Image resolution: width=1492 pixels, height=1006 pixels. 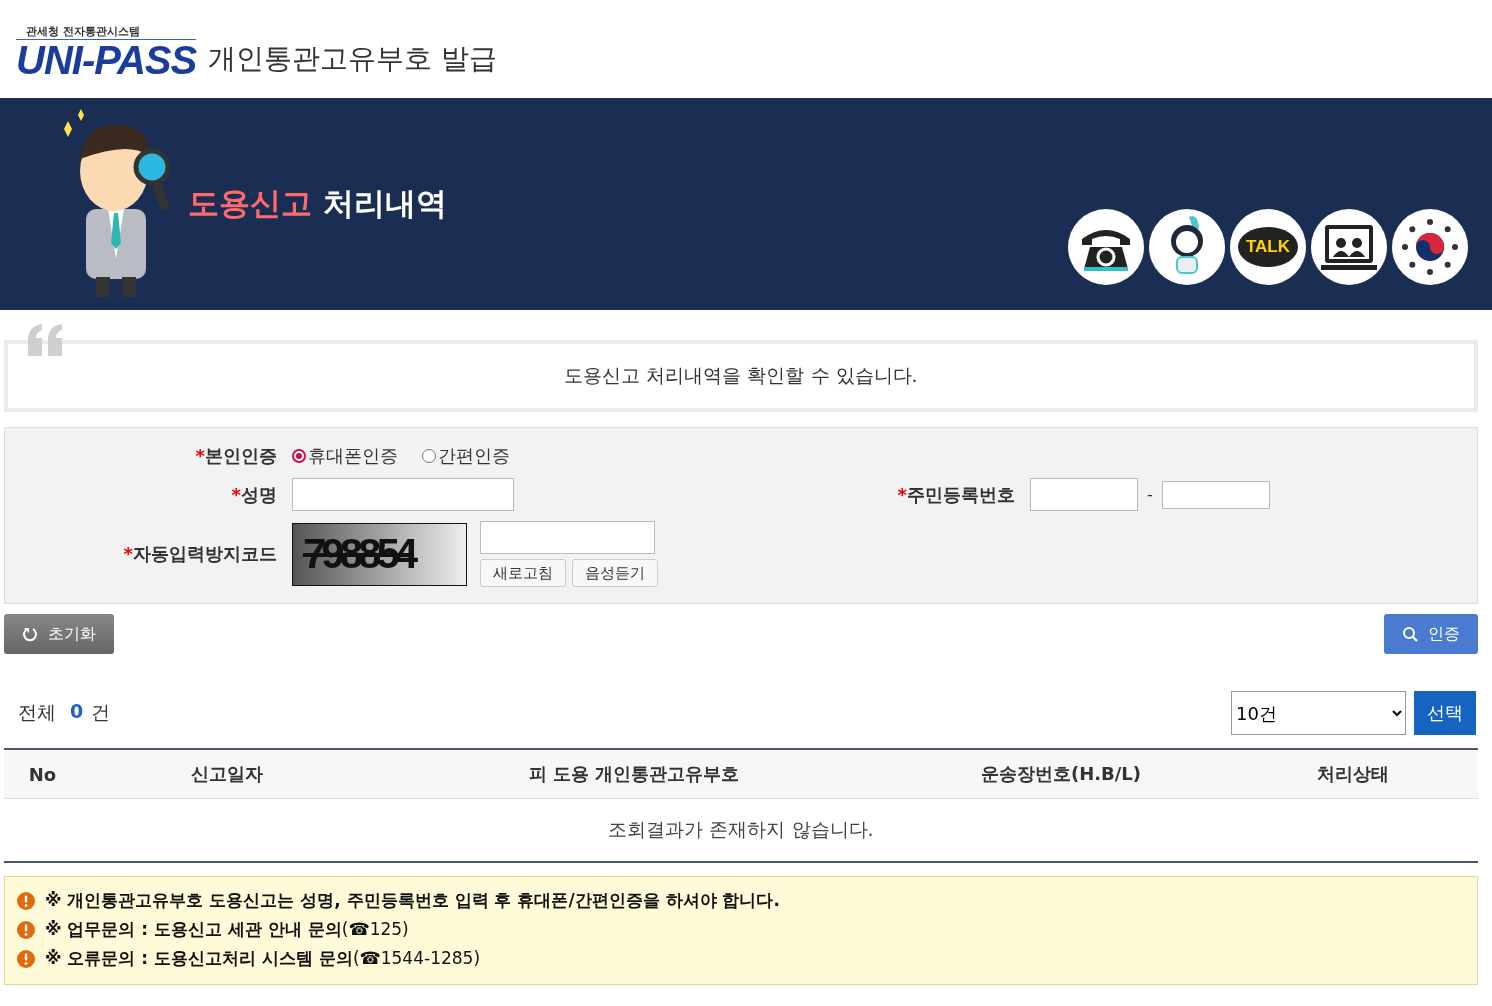 What do you see at coordinates (227, 774) in the screenshot?
I see `column-header: 신고일자` at bounding box center [227, 774].